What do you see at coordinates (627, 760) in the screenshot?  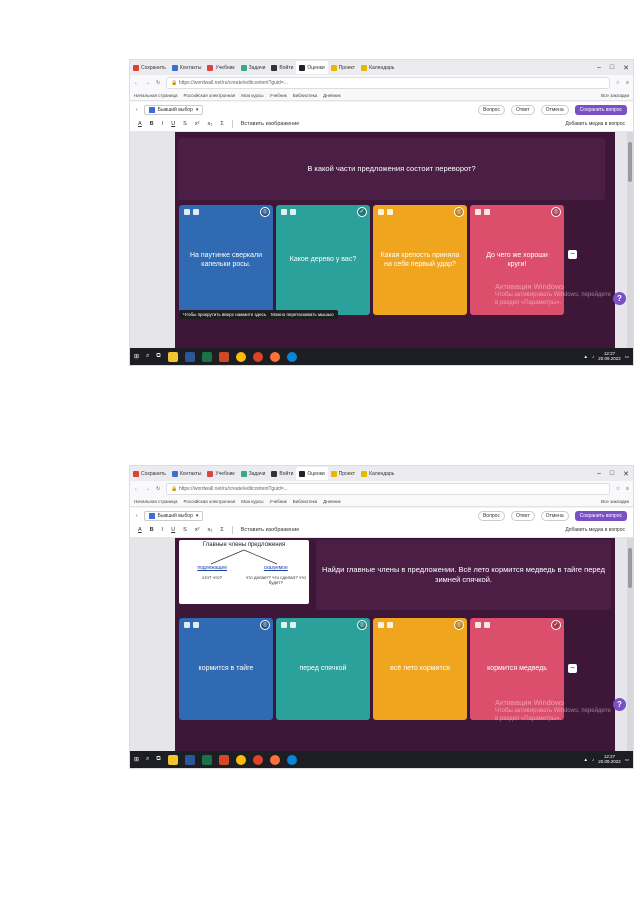 I see `notifications-icon: ▭` at bounding box center [627, 760].